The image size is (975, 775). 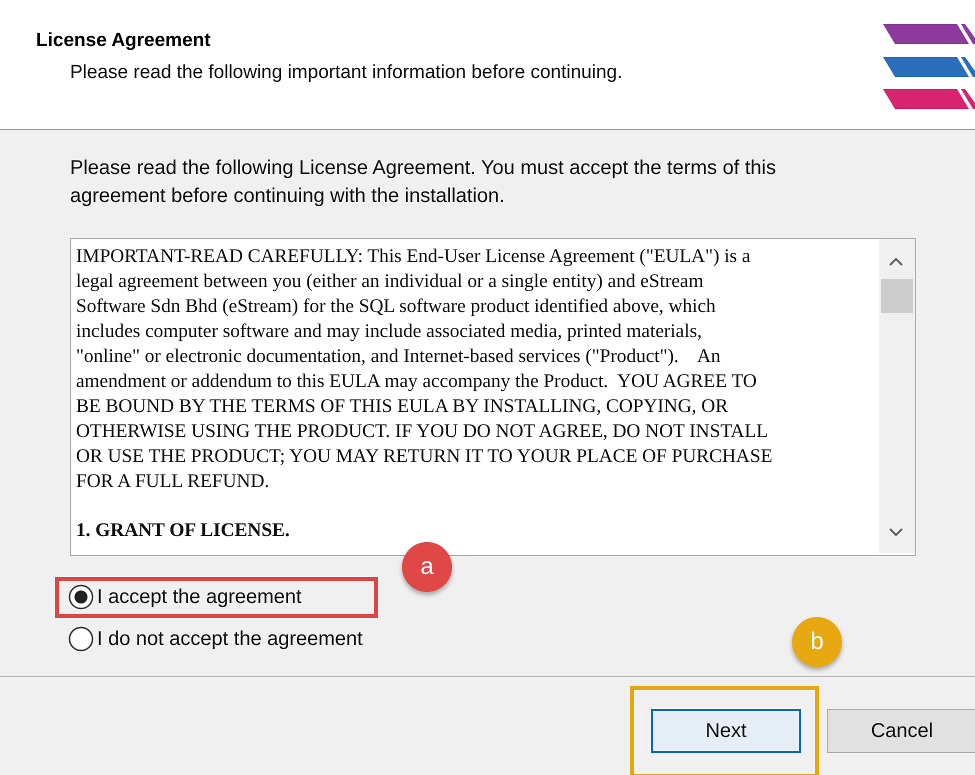 What do you see at coordinates (389, 332) in the screenshot?
I see `license-text-line: includes computer software and may include associated media, printed materials,` at bounding box center [389, 332].